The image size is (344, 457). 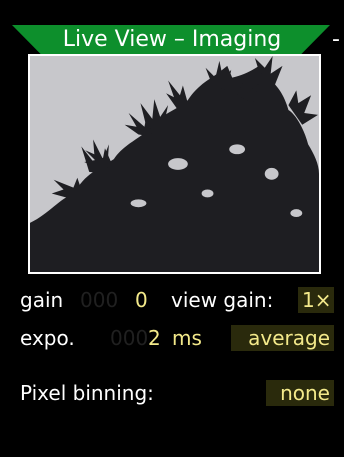 What do you see at coordinates (336, 39) in the screenshot?
I see `title-trailing-dash: -` at bounding box center [336, 39].